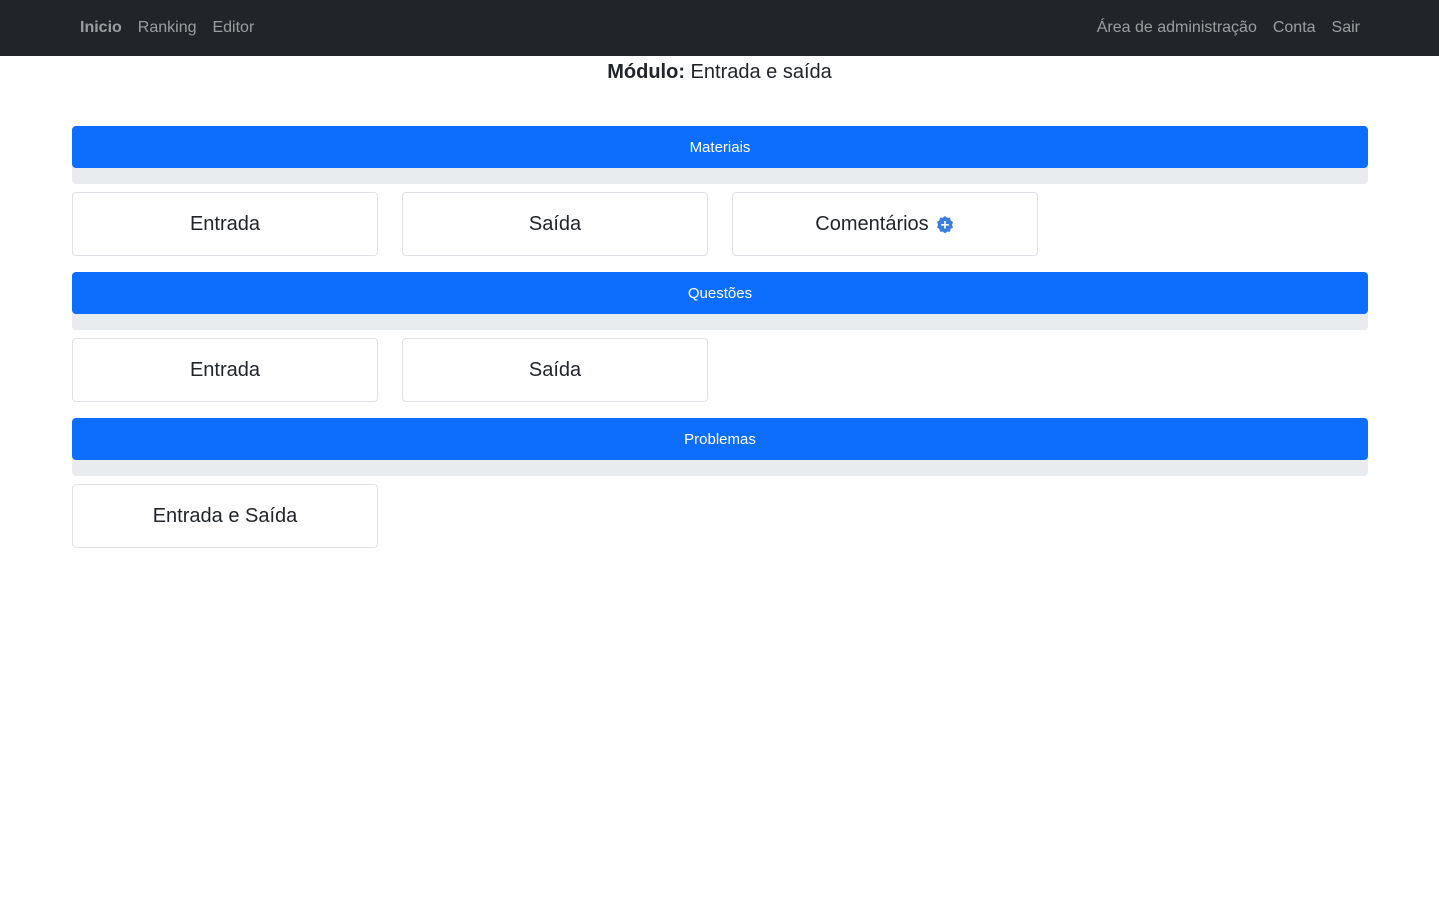  What do you see at coordinates (872, 223) in the screenshot?
I see `card-label: Comentários` at bounding box center [872, 223].